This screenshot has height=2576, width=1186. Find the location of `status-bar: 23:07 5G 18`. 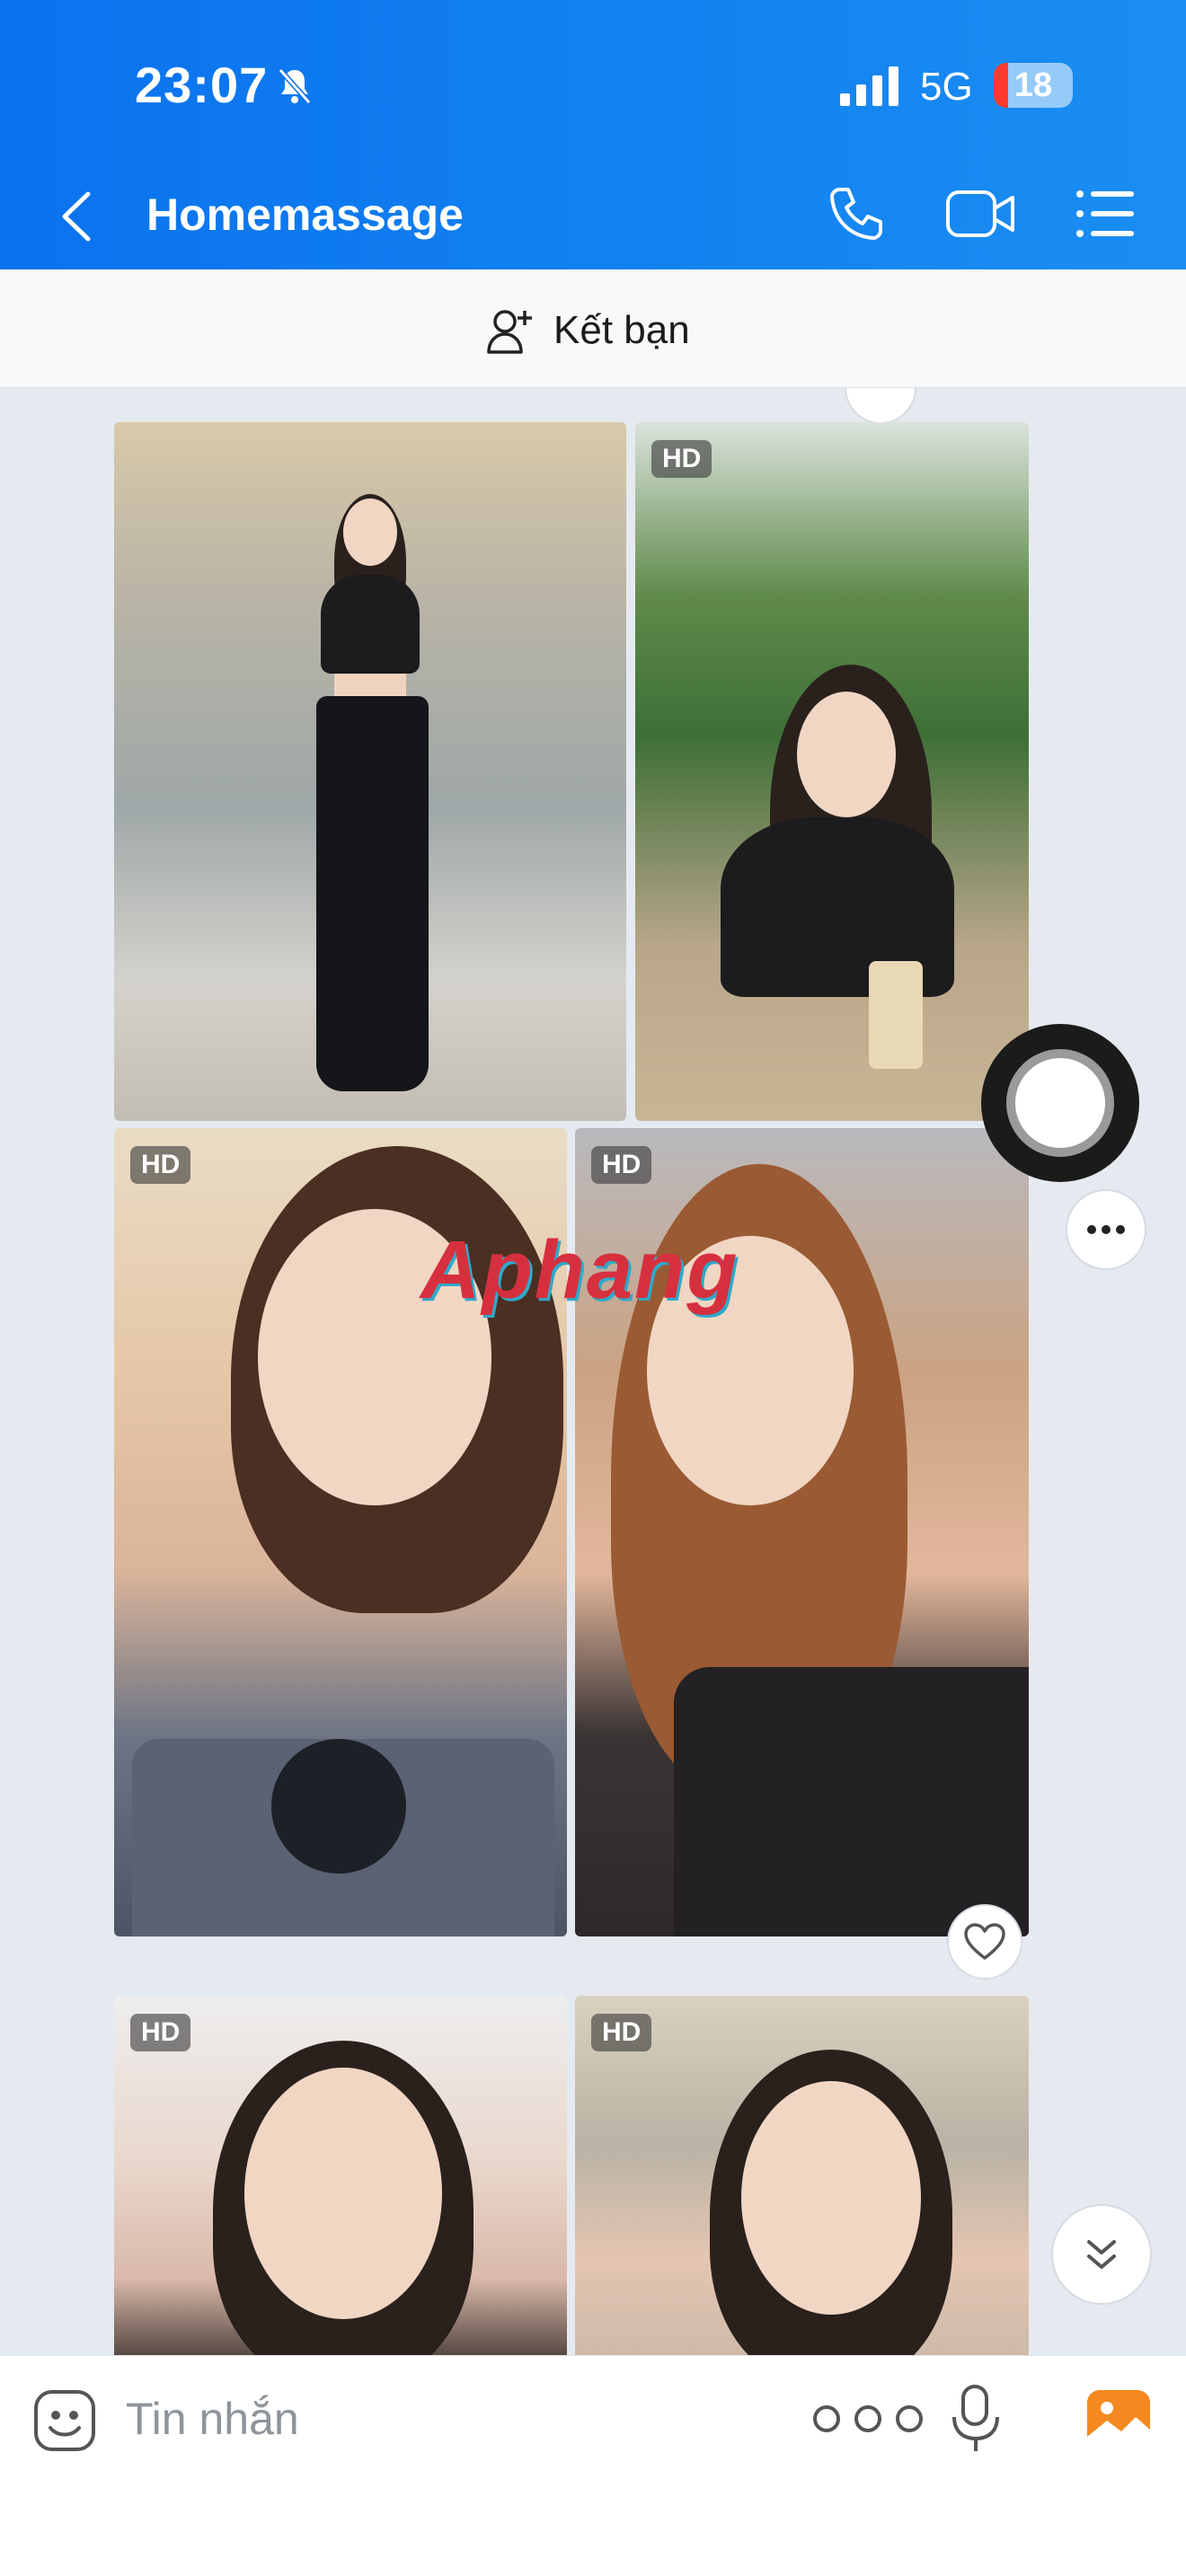

status-bar: 23:07 5G 18 is located at coordinates (593, 85).